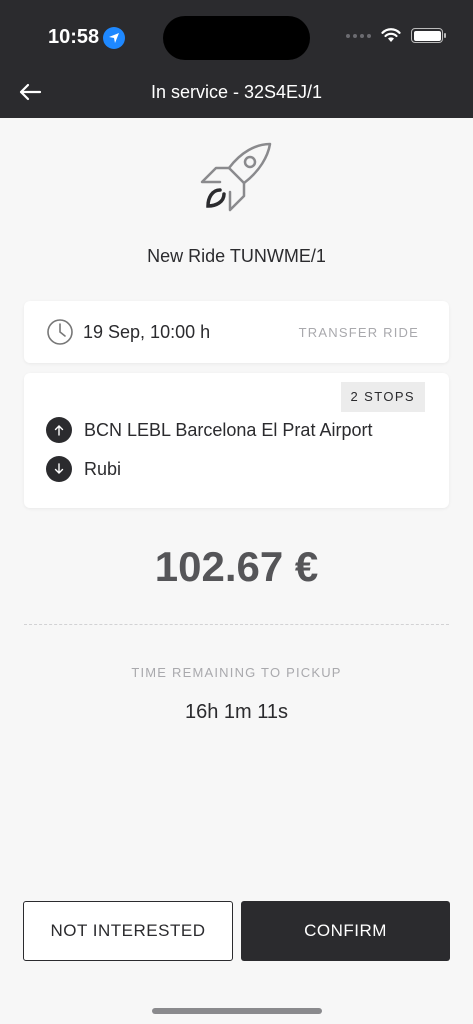 The height and width of the screenshot is (1024, 473). Describe the element at coordinates (236, 332) in the screenshot. I see `ride-date-card: 19 Sep, 10:00 h TRANSFER RIDE` at that location.